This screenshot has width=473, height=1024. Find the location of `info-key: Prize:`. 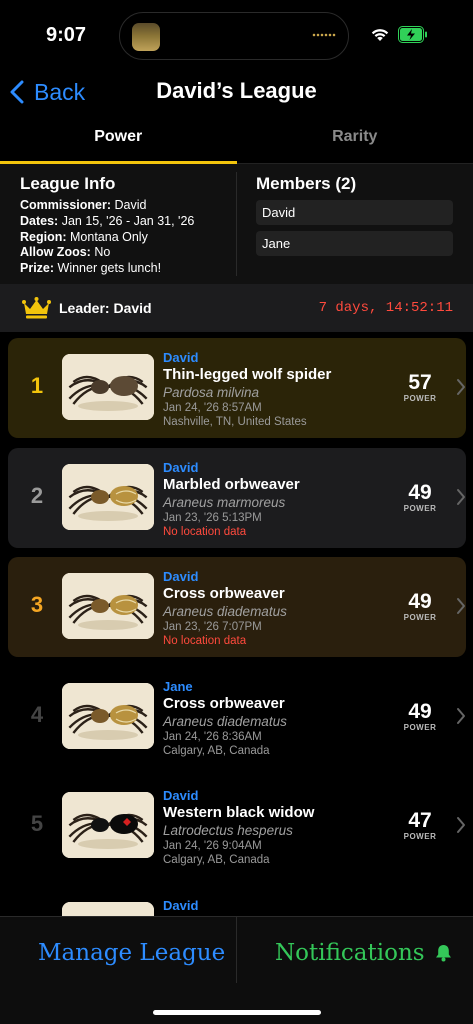

info-key: Prize: is located at coordinates (37, 268).